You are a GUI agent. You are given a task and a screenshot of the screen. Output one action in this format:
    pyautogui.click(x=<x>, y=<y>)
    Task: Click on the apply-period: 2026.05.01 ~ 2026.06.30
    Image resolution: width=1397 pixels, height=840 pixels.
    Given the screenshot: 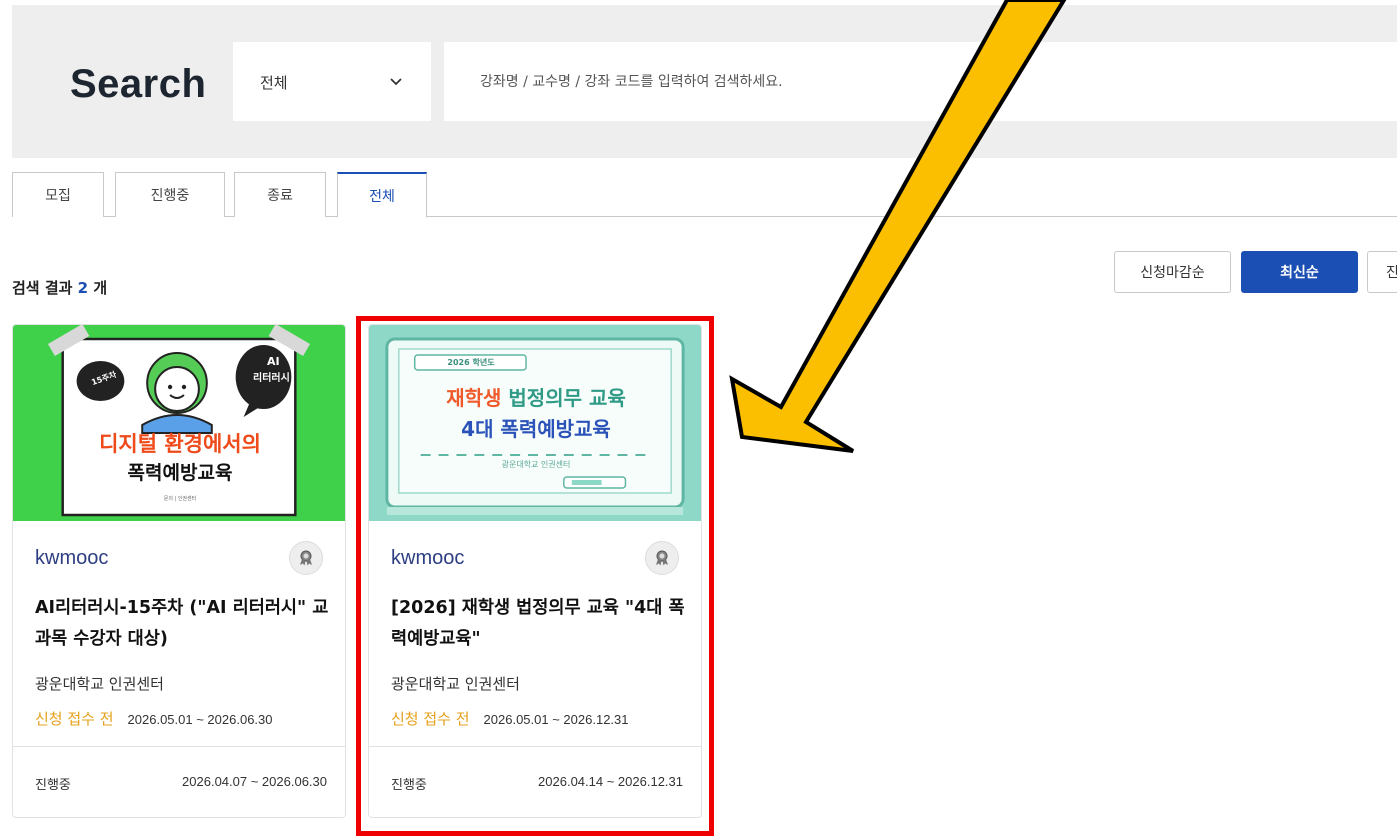 What is the action you would take?
    pyautogui.click(x=200, y=719)
    